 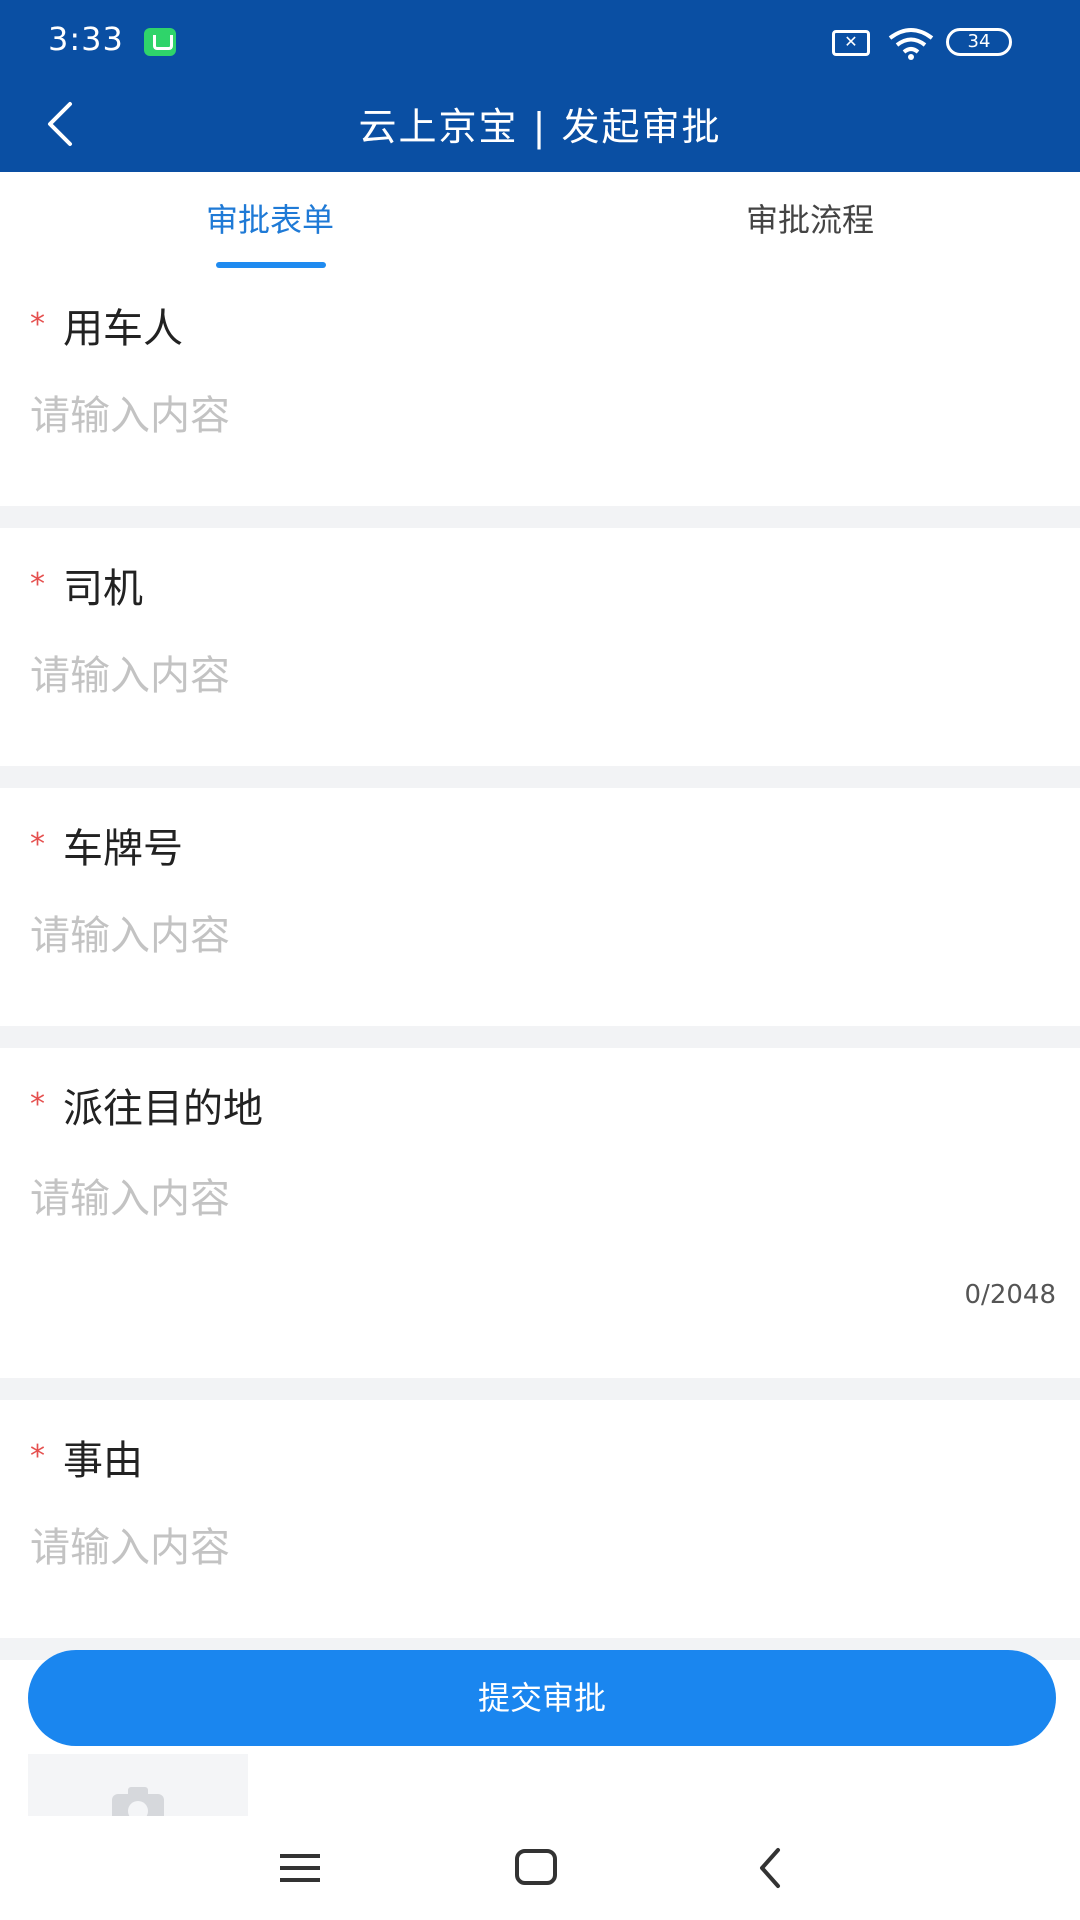 I want to click on field-label-text: 车牌号, so click(x=123, y=849).